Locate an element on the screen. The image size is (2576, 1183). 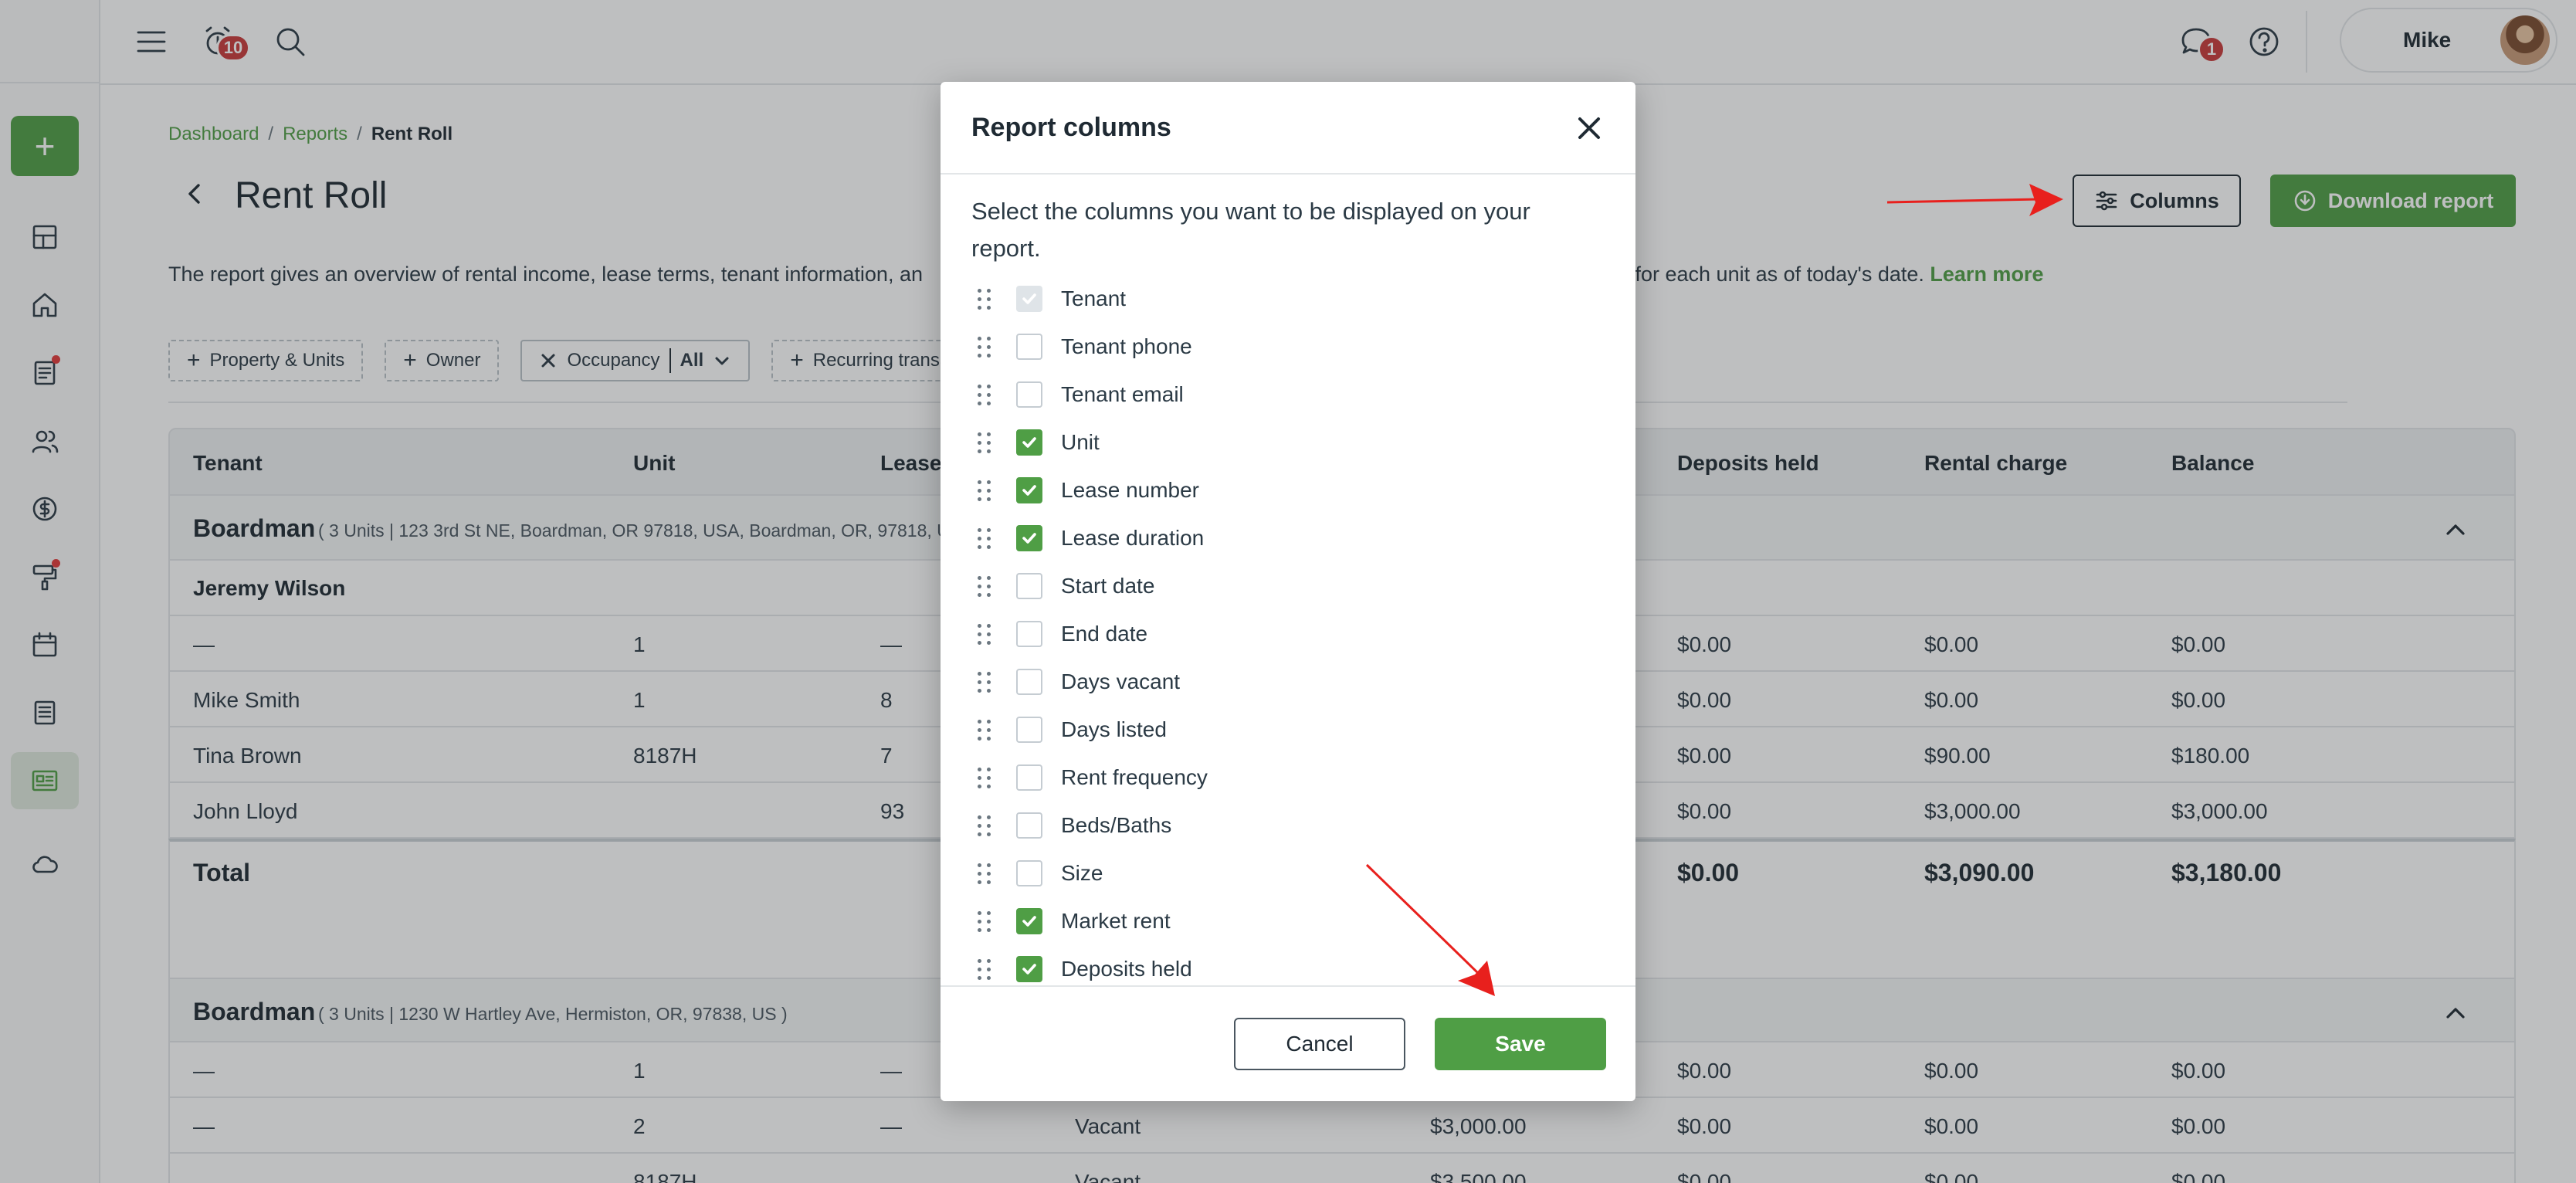
column-option-label: Rent frequency is located at coordinates (1134, 777).